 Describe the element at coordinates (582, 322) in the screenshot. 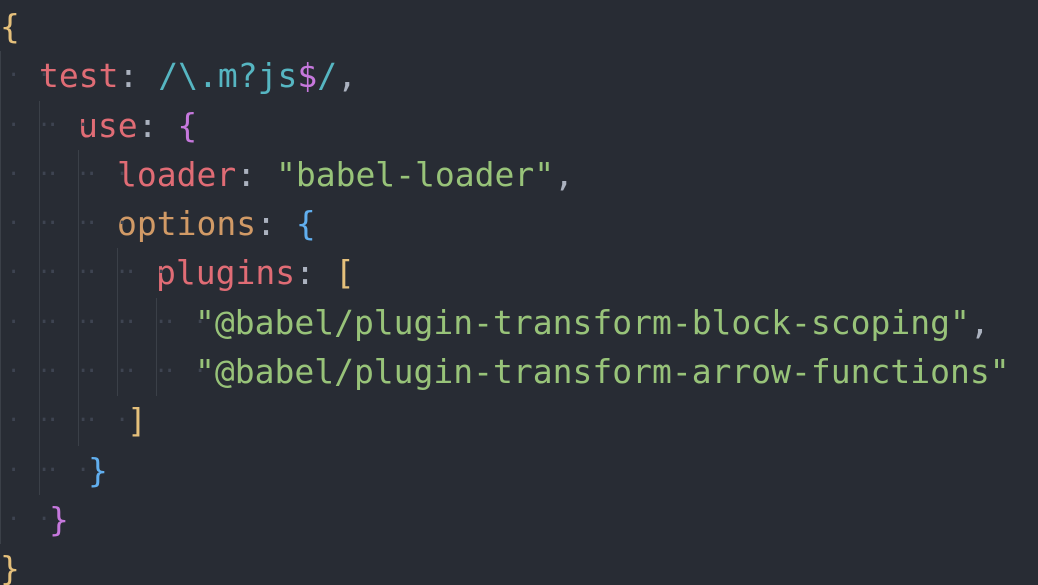

I see `plugin-string: "@babel/plugin-transform-block-scoping"` at that location.